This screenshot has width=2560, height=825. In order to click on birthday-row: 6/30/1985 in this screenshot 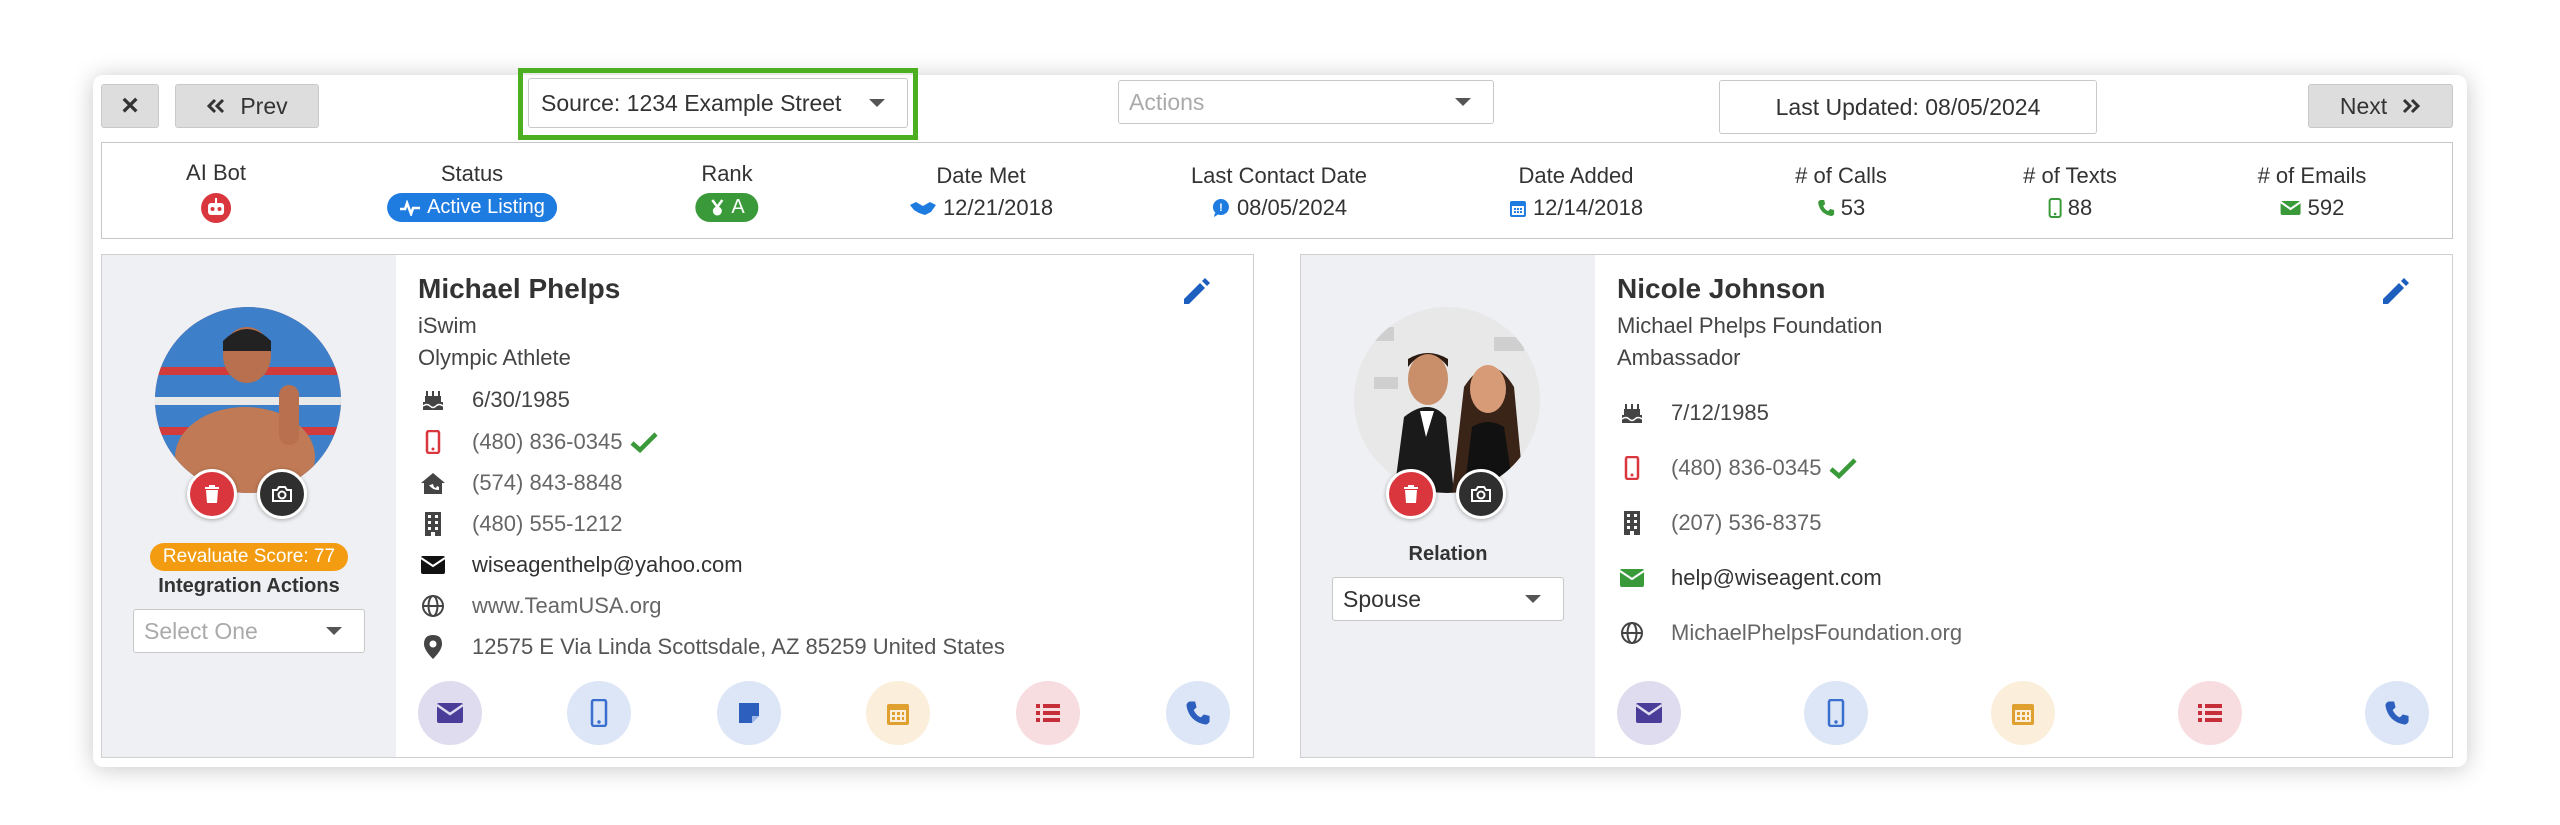, I will do `click(494, 400)`.